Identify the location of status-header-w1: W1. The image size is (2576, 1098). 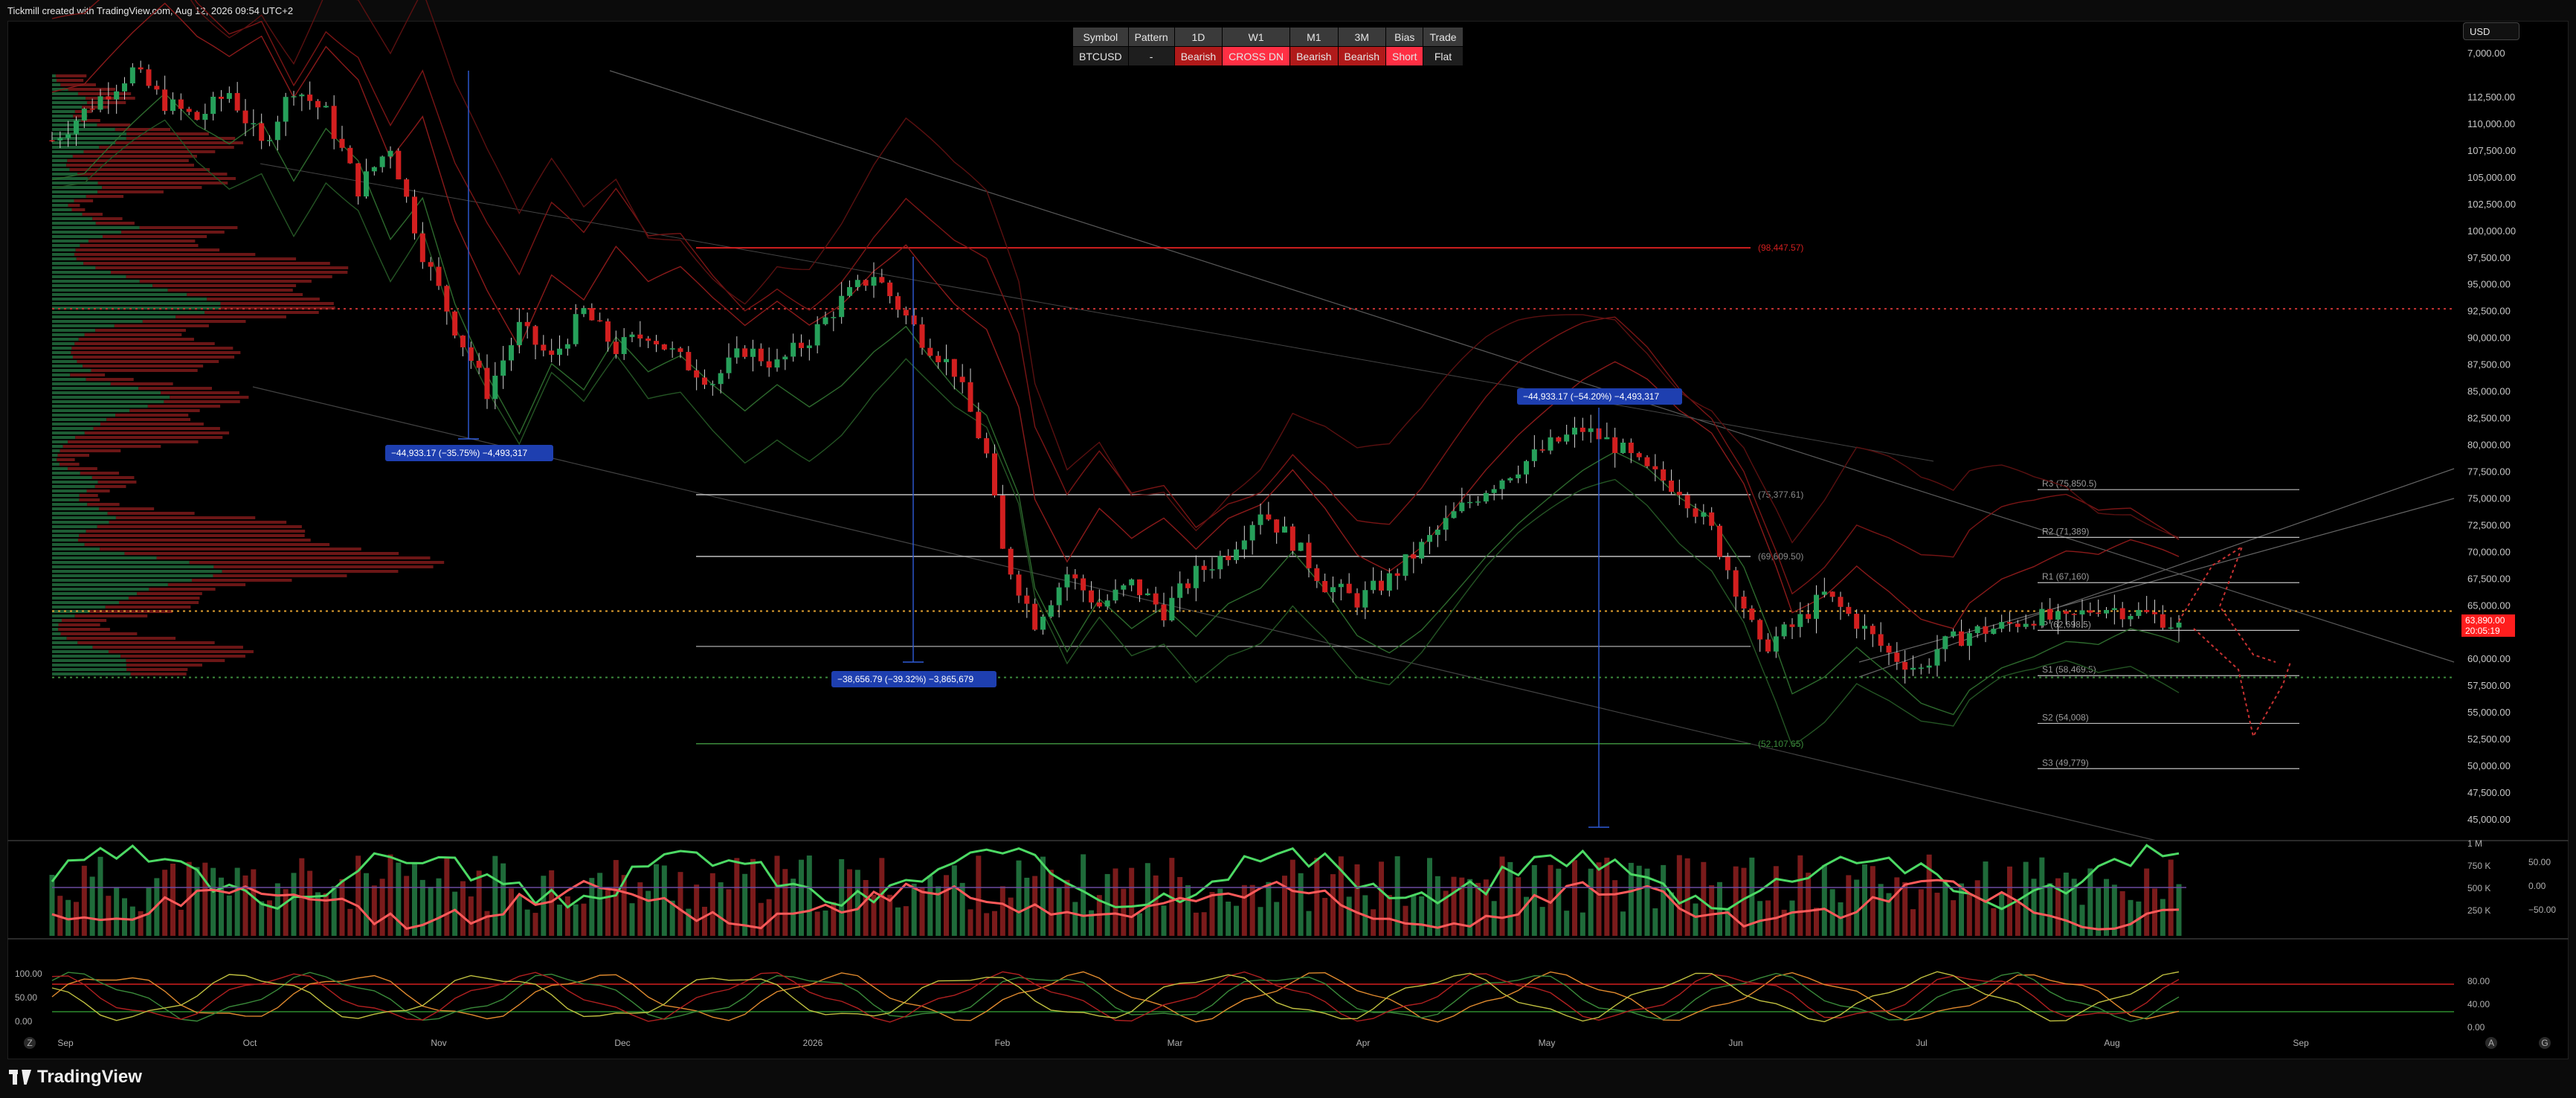
(1256, 37).